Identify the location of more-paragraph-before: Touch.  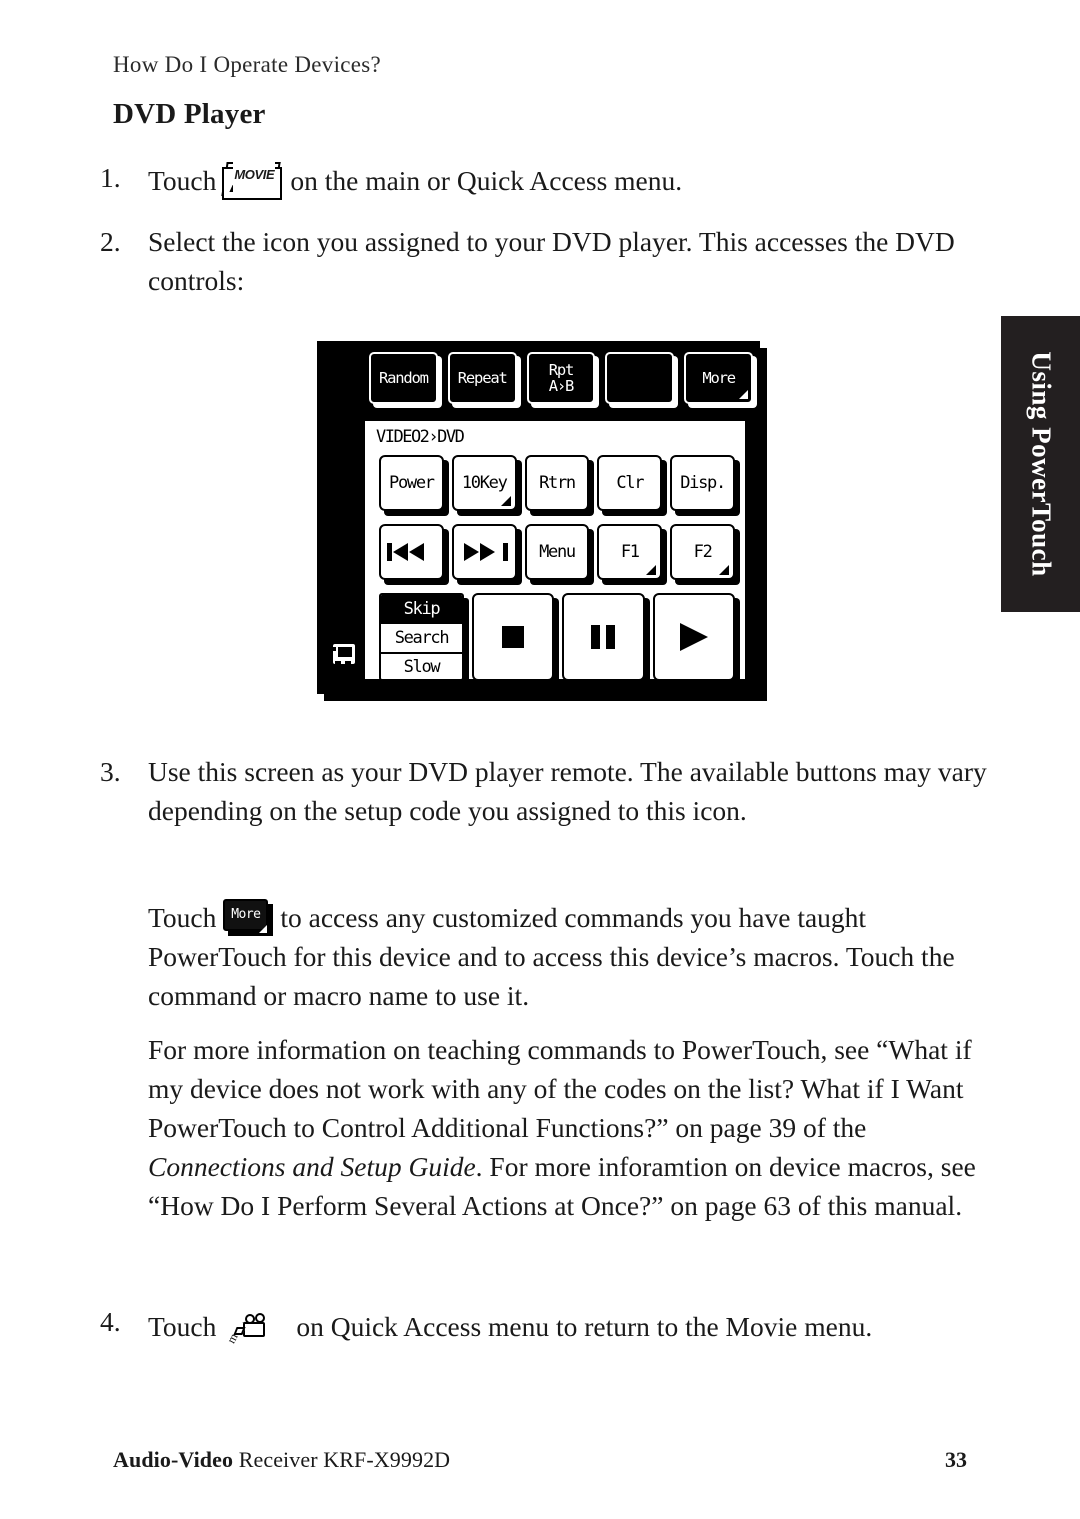
(182, 917).